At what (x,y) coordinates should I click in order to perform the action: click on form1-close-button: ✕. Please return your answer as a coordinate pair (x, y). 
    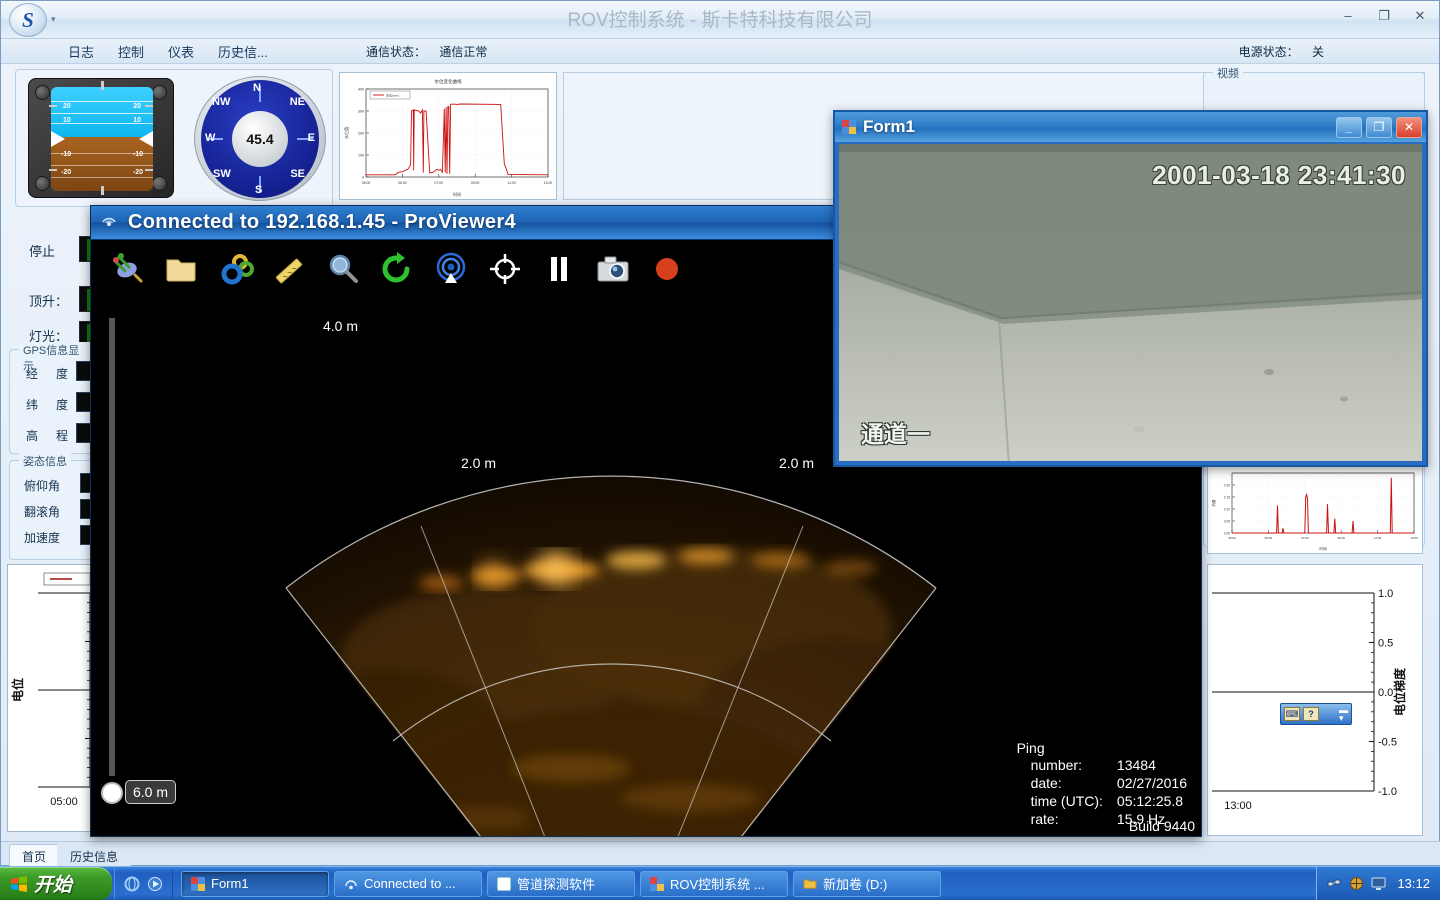
    Looking at the image, I should click on (1409, 127).